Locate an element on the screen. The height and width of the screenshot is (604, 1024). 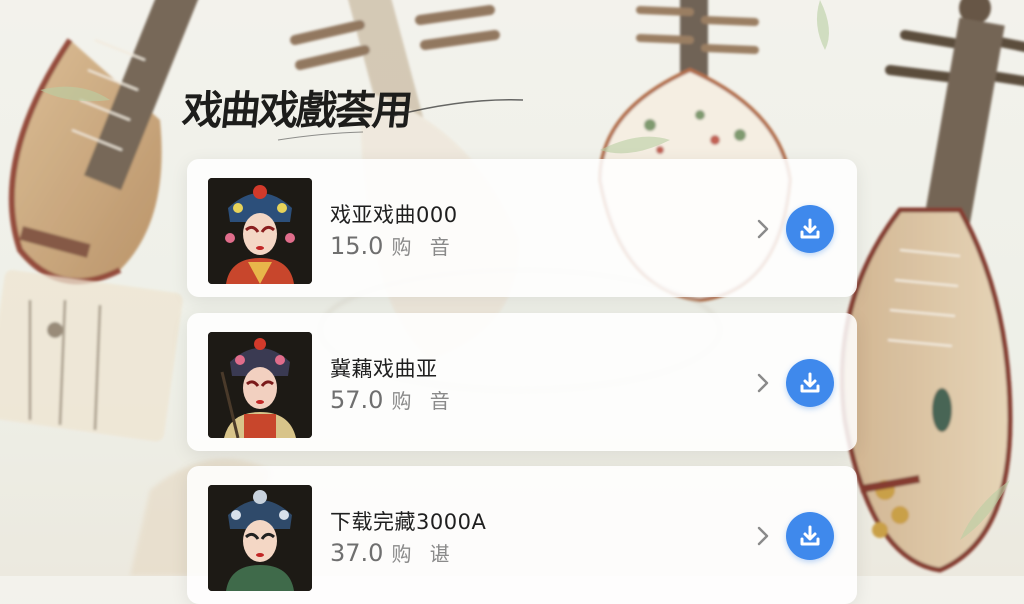
item-title: 冀藕戏曲亚 is located at coordinates (384, 369).